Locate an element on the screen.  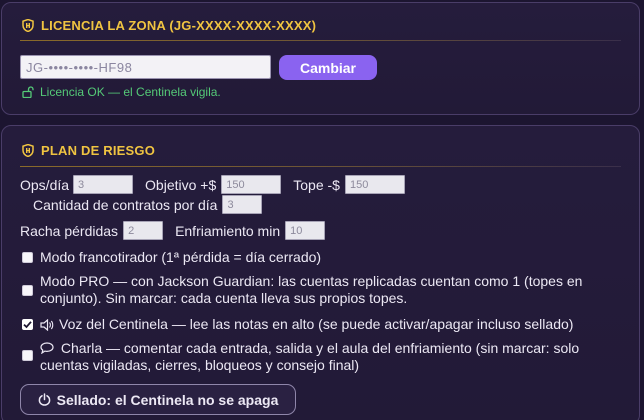
limits-row: Ops/día Objetivo +$ Tope -$ is located at coordinates (212, 184).